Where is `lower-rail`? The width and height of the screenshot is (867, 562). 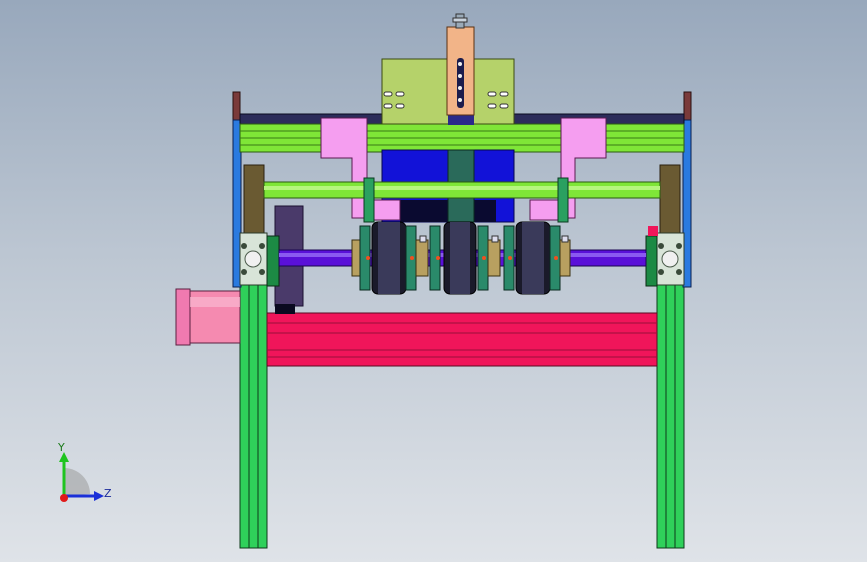
lower-rail is located at coordinates (462, 339).